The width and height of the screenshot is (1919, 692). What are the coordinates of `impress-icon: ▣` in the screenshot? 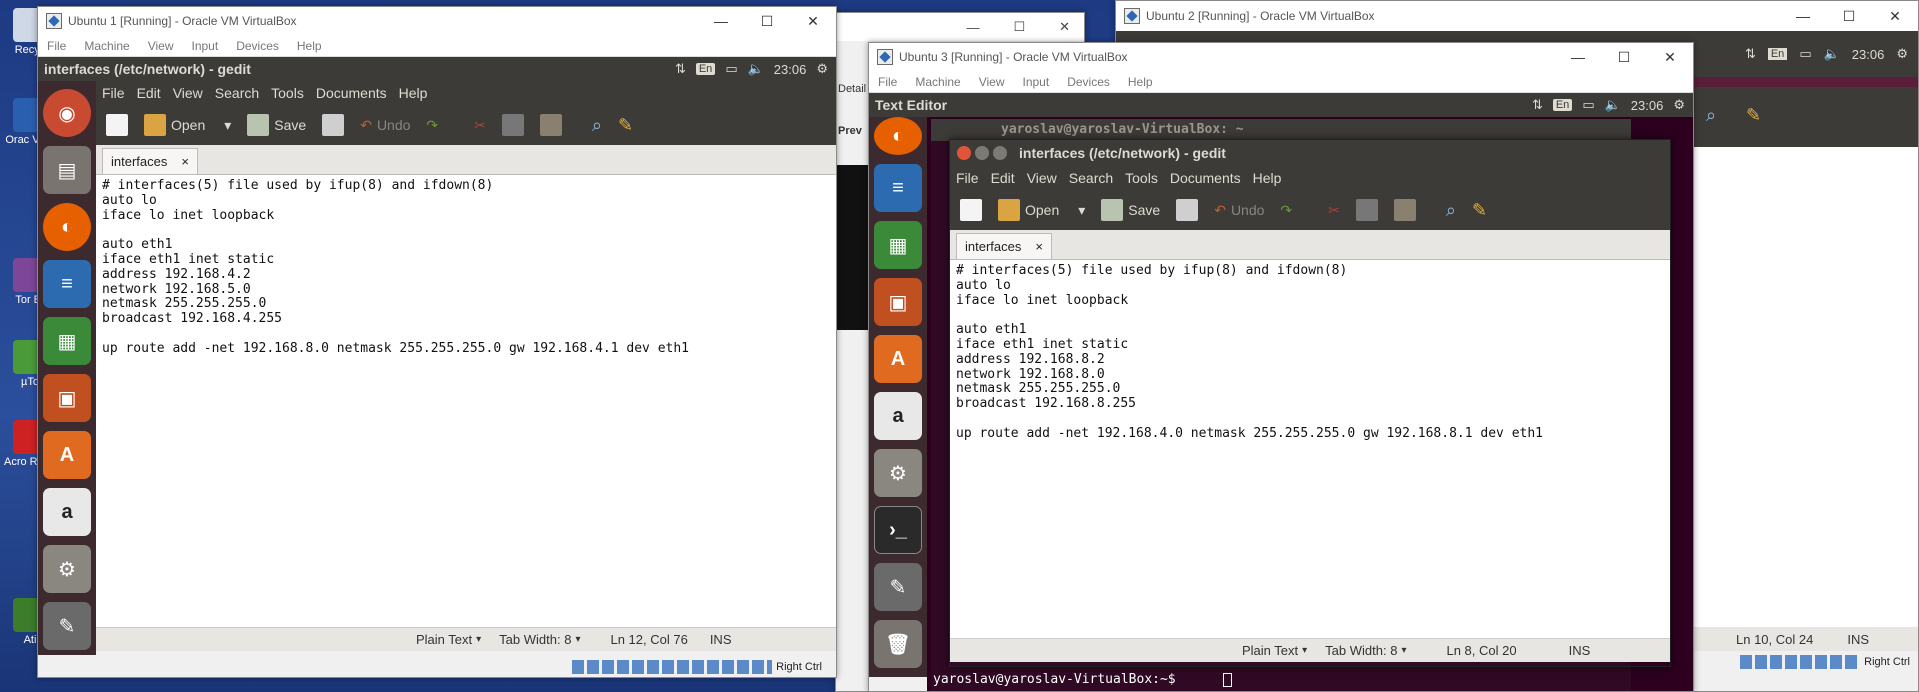 It's located at (898, 302).